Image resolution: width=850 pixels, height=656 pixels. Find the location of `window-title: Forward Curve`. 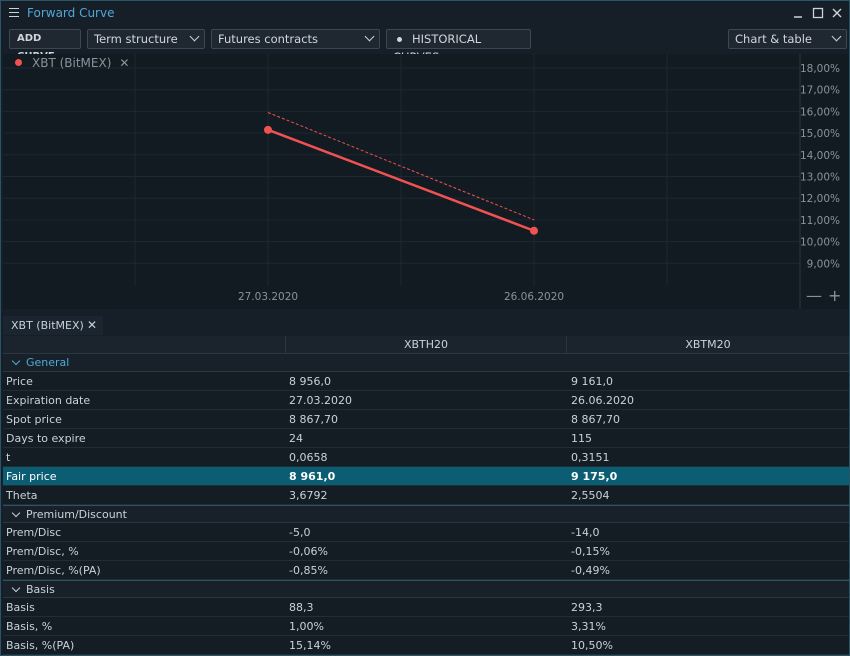

window-title: Forward Curve is located at coordinates (71, 13).